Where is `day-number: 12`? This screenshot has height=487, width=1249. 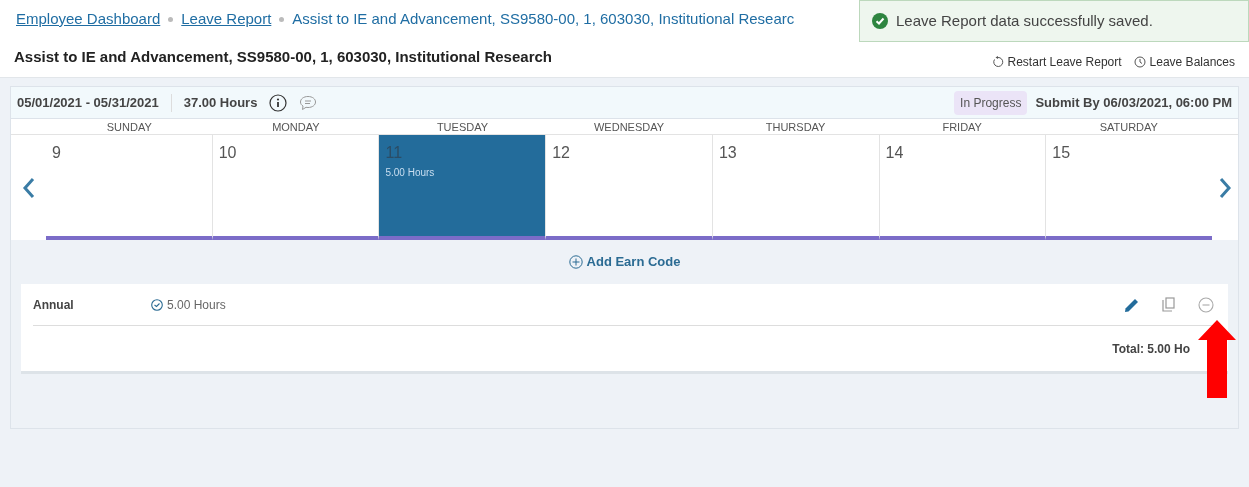 day-number: 12 is located at coordinates (561, 153).